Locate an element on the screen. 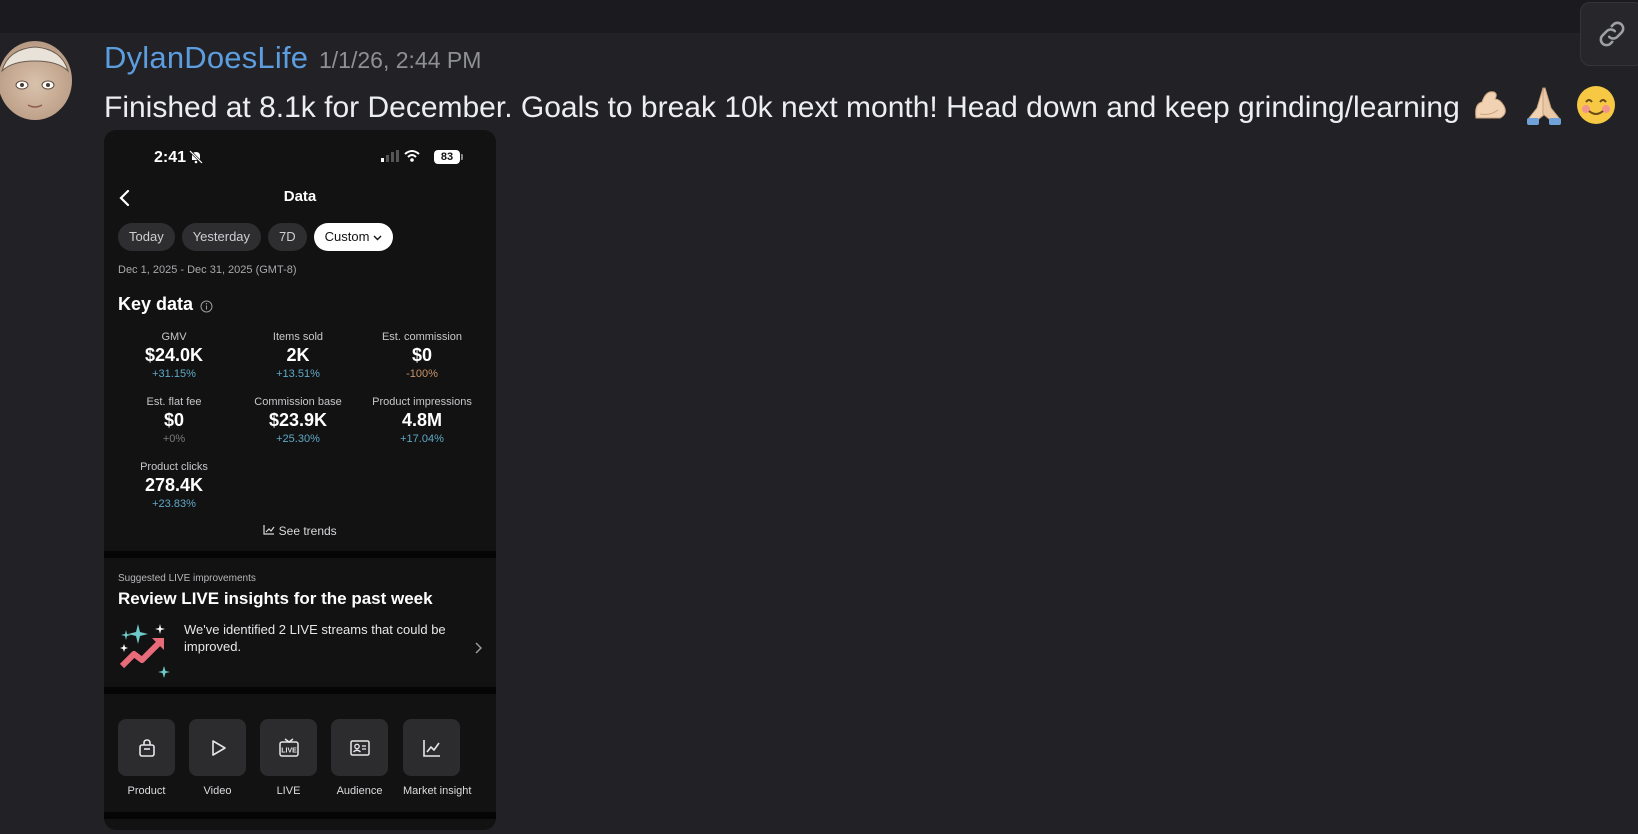 The image size is (1638, 834). copy-link-button is located at coordinates (1609, 34).